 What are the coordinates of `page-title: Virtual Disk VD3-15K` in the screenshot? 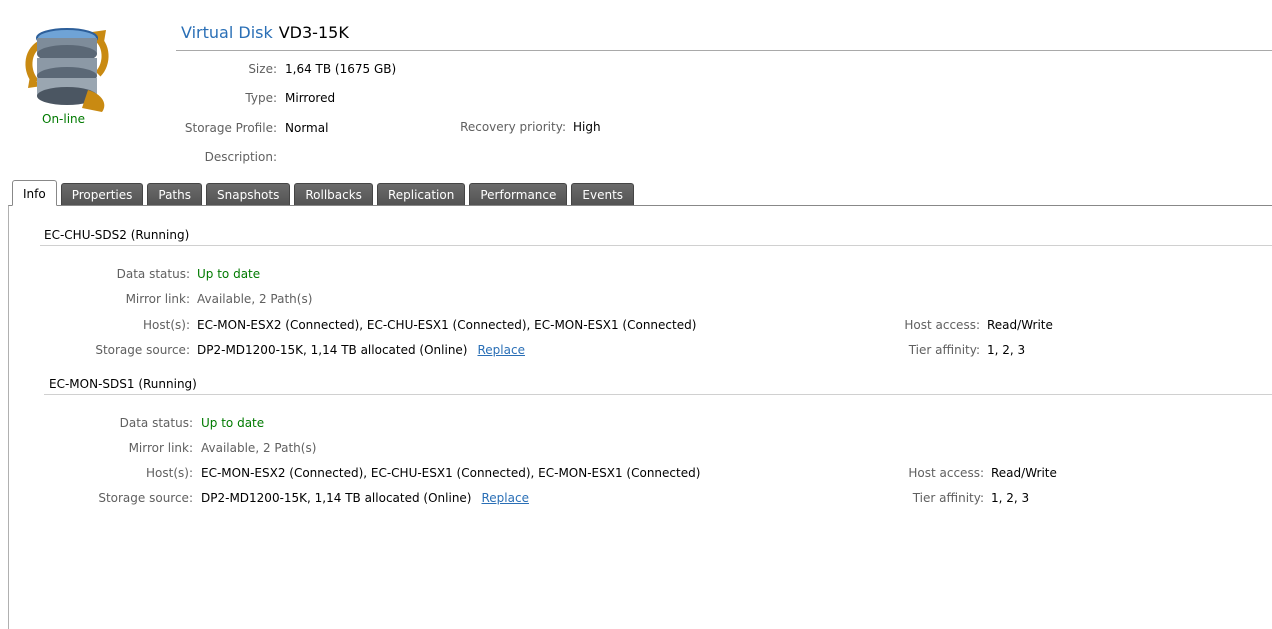 It's located at (265, 32).